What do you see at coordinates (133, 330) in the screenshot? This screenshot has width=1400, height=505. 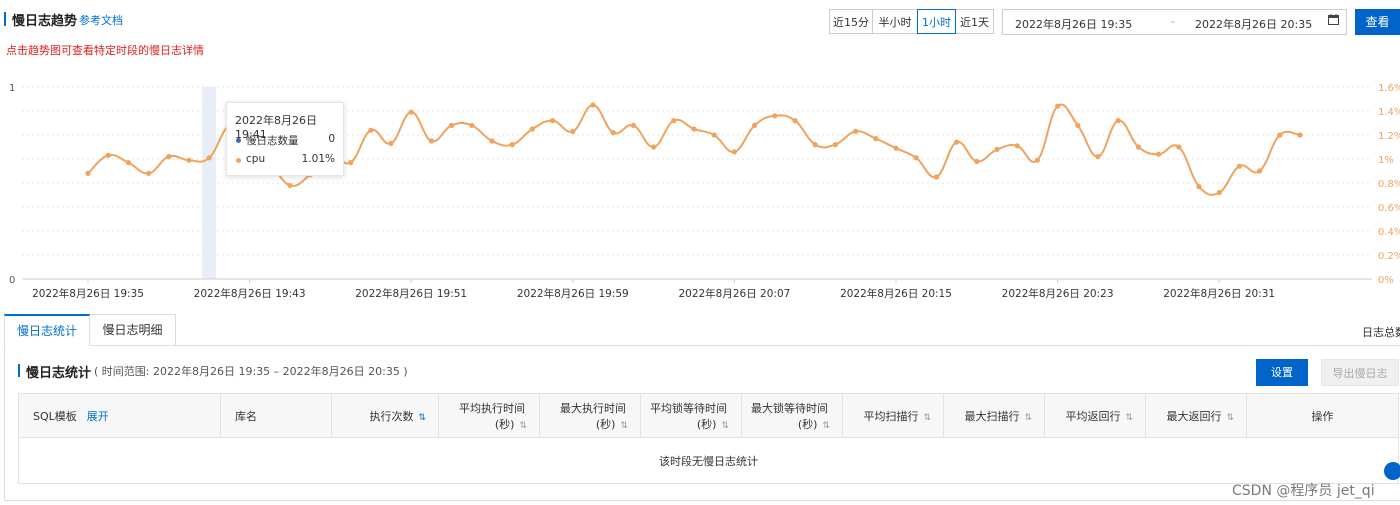 I see `tab-slow-log-details: 慢日志明细` at bounding box center [133, 330].